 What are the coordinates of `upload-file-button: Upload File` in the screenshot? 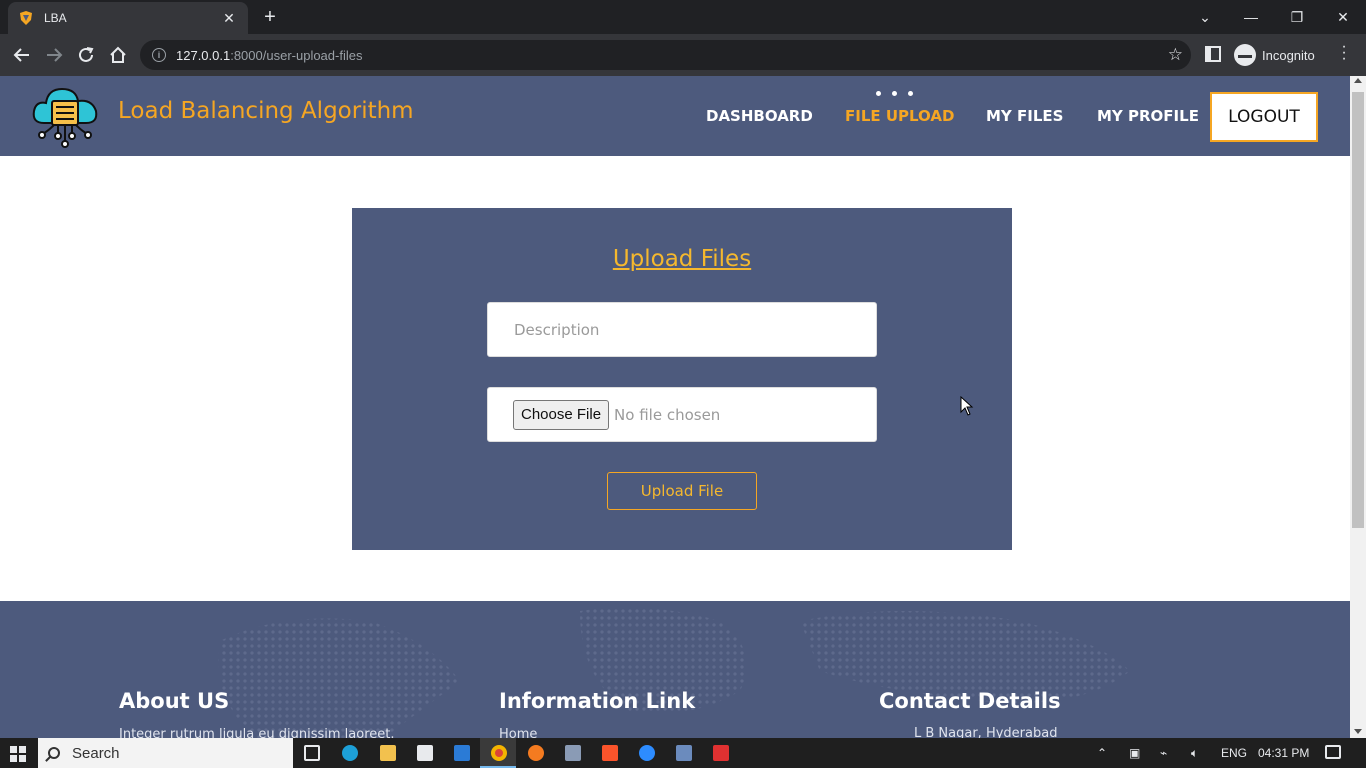 It's located at (682, 491).